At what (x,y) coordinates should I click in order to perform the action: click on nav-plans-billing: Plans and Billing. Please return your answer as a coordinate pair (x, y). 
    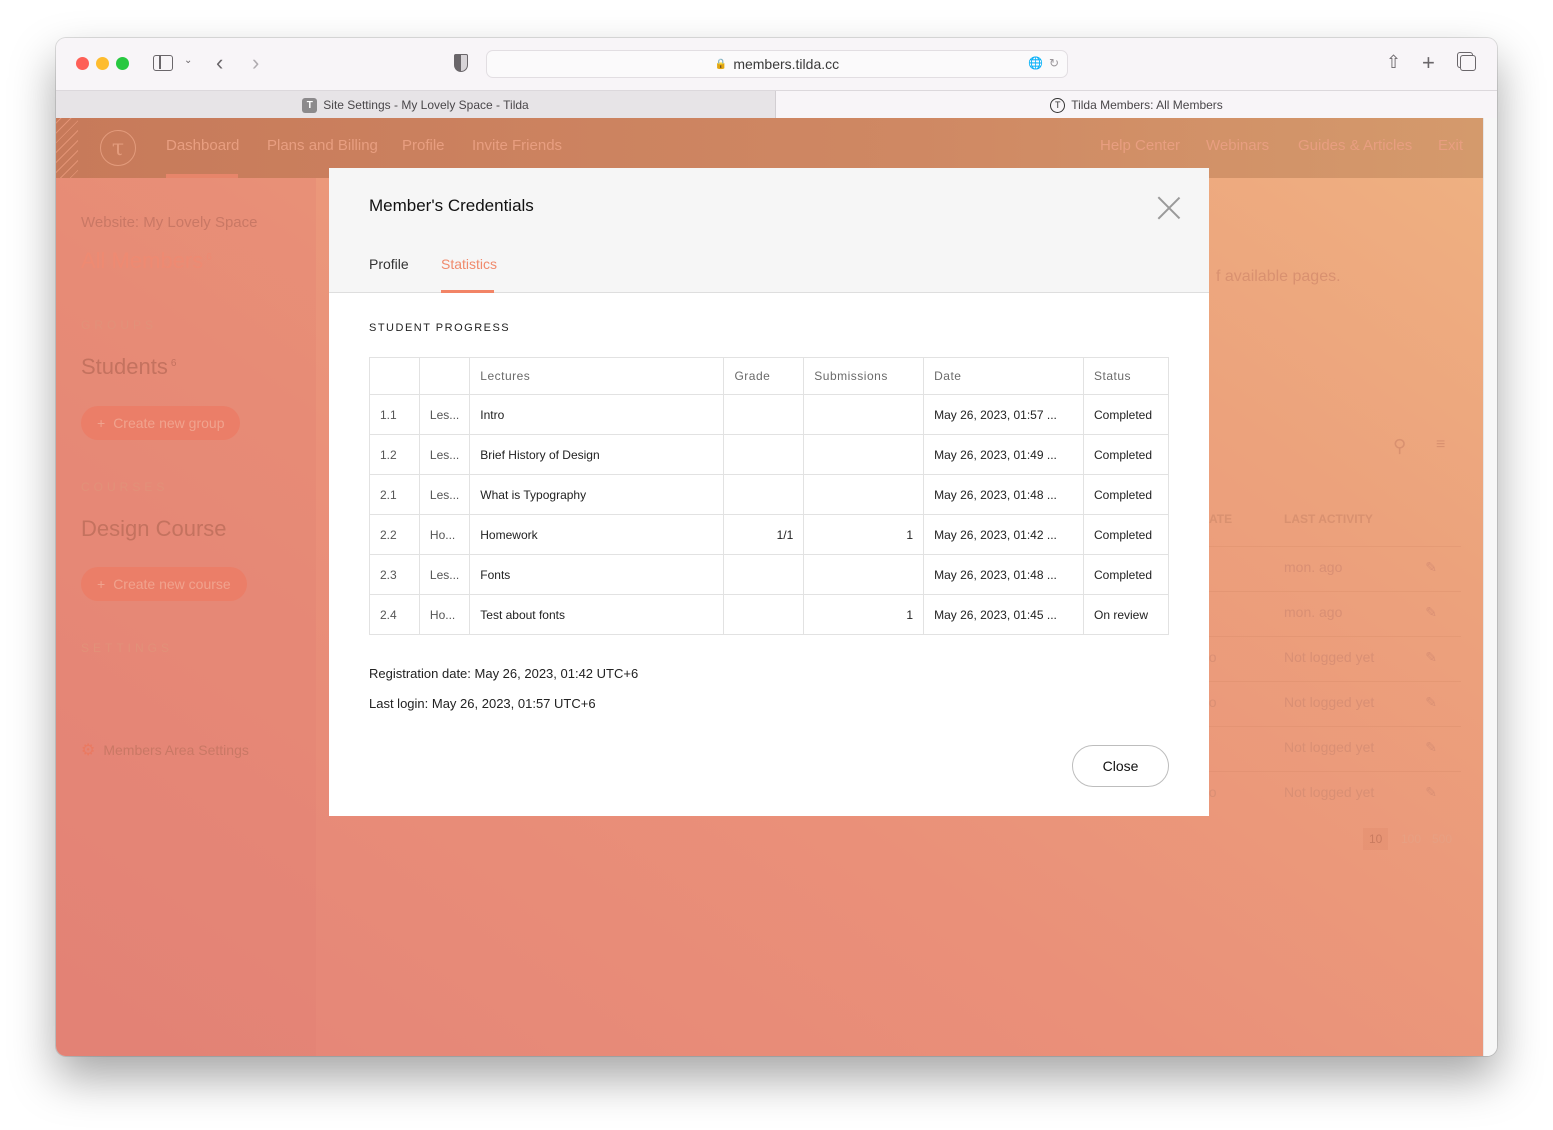
    Looking at the image, I should click on (322, 145).